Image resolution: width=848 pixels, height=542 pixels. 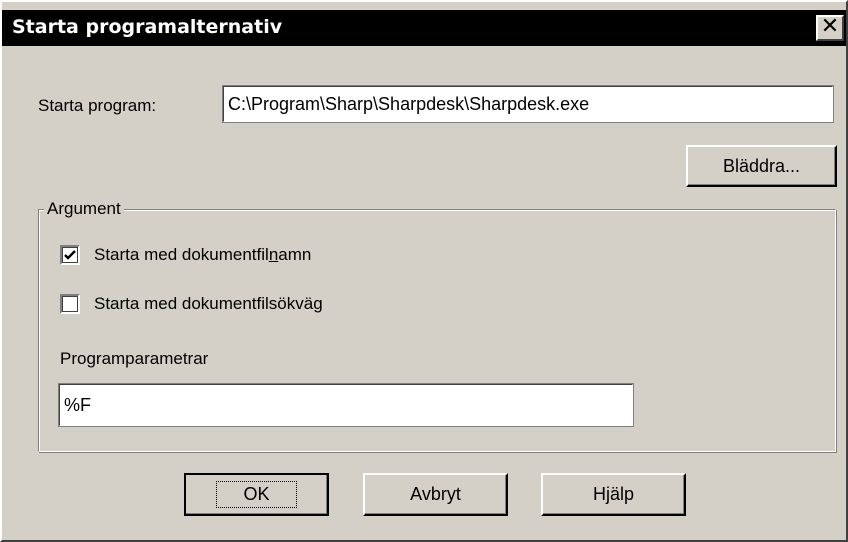 I want to click on program-parameters-label: Programparametrar, so click(x=134, y=358).